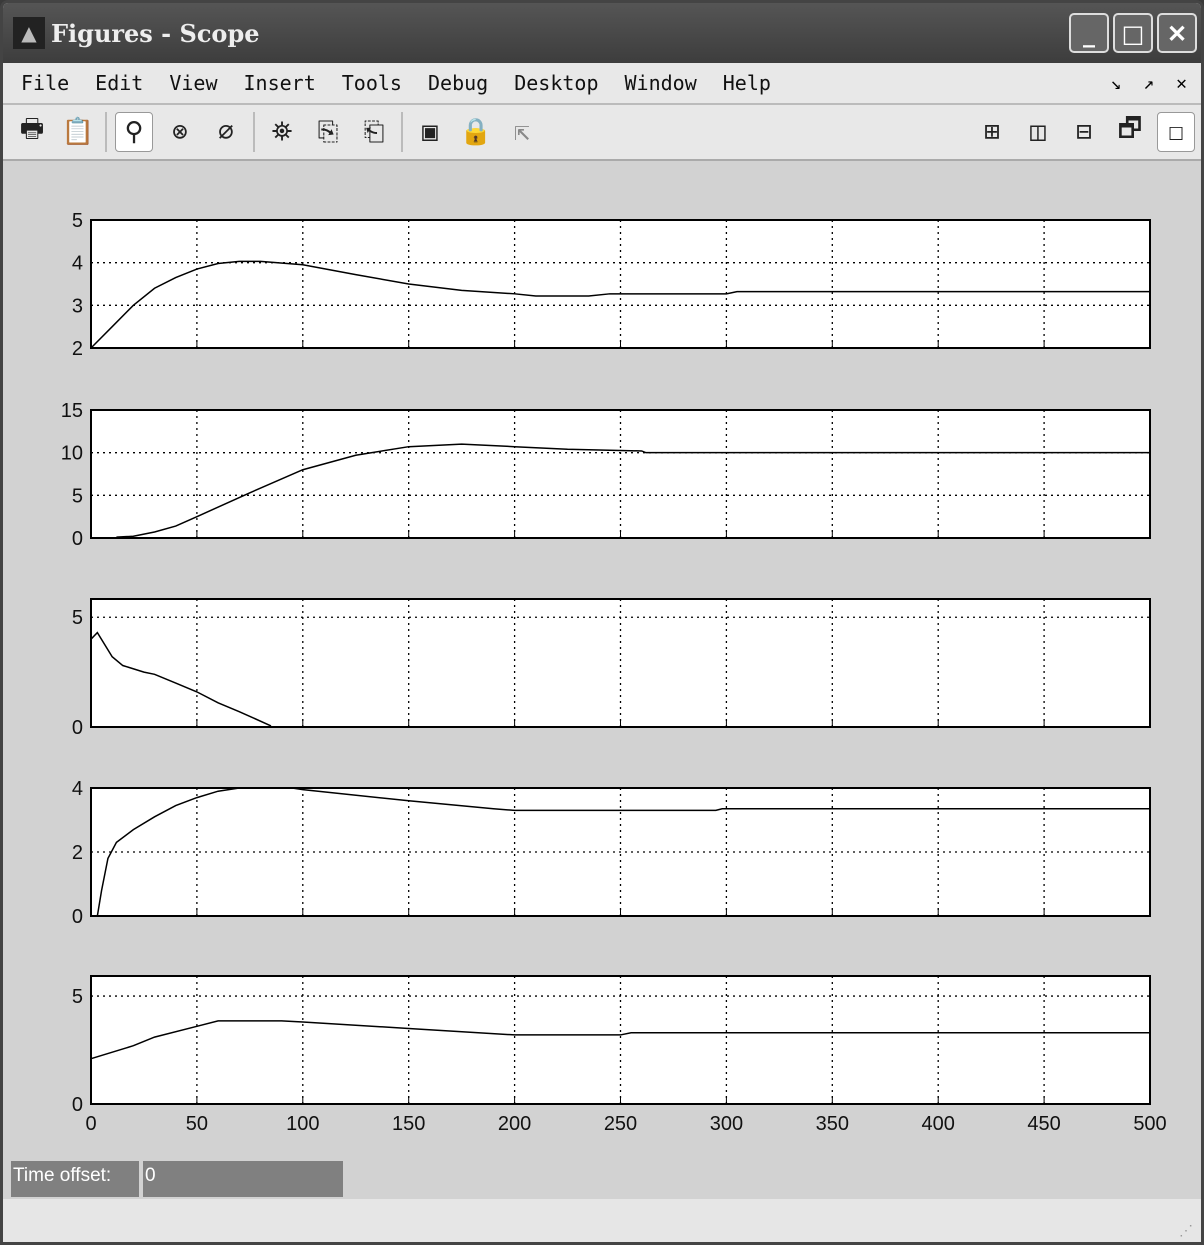  What do you see at coordinates (328, 132) in the screenshot?
I see `save-axes-icon: ⎘` at bounding box center [328, 132].